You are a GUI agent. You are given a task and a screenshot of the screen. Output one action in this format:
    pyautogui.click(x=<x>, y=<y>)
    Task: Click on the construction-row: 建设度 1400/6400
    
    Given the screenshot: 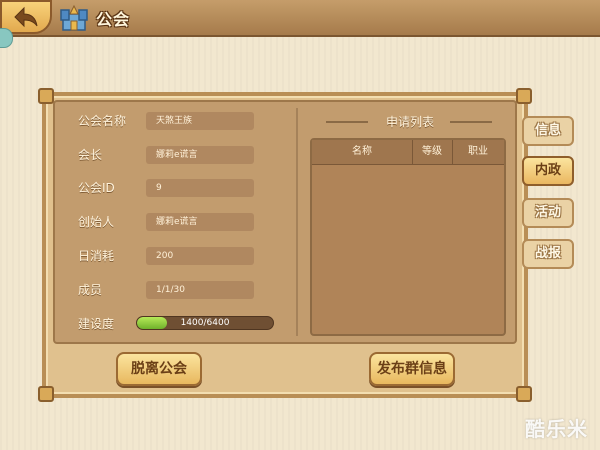 What is the action you would take?
    pyautogui.click(x=178, y=324)
    